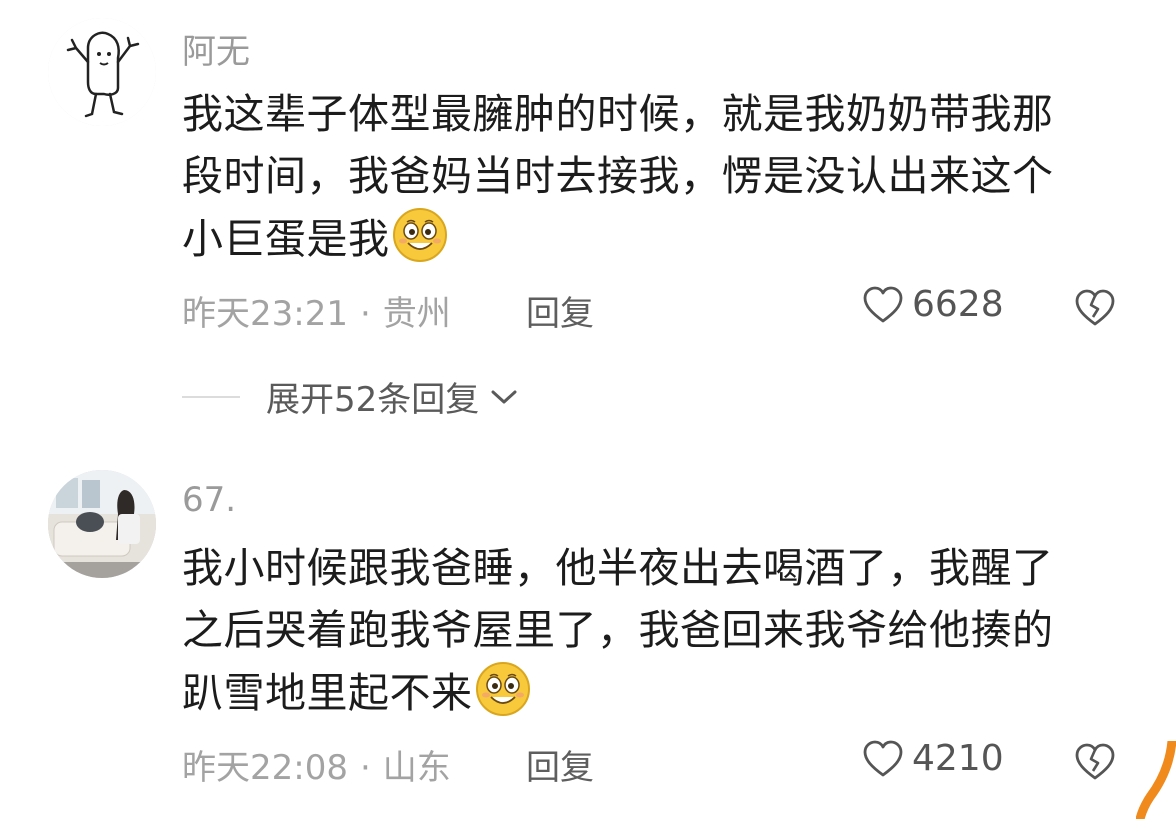 This screenshot has height=819, width=1176. Describe the element at coordinates (216, 48) in the screenshot. I see `username: 阿无` at that location.